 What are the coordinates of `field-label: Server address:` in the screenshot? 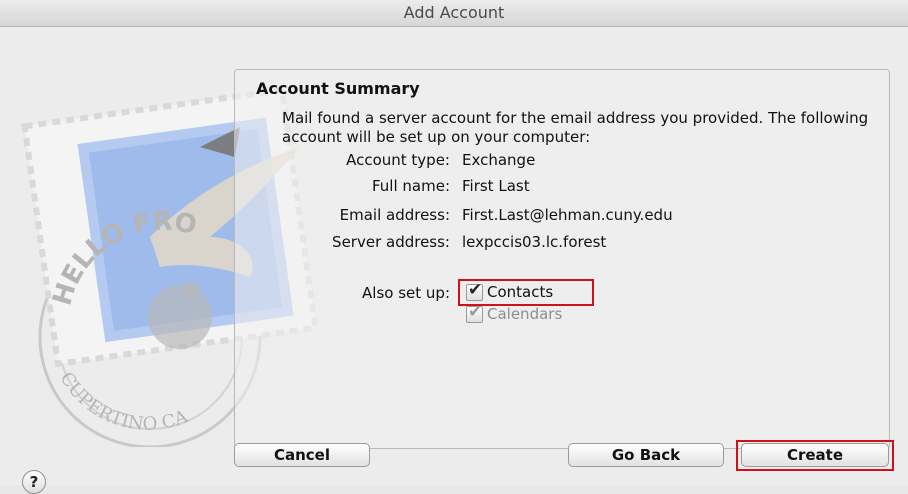 It's located at (391, 242).